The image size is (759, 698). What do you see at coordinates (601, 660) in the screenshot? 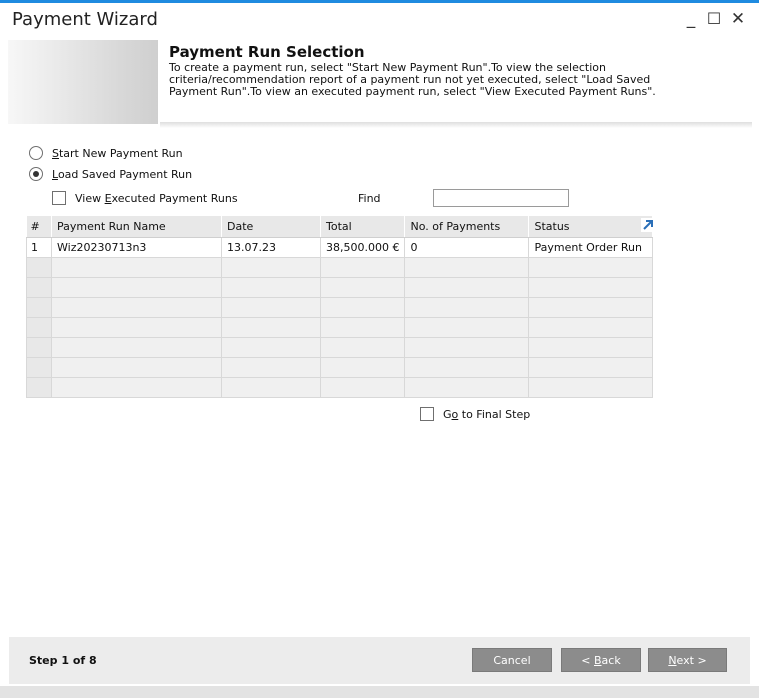
I see `back-button: < Back` at bounding box center [601, 660].